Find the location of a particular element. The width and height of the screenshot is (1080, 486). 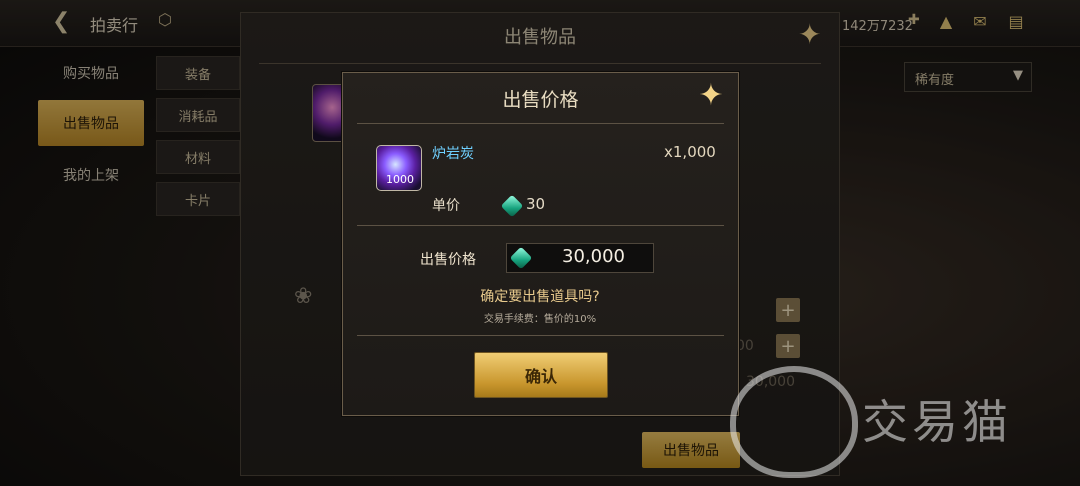

confirm-button: 确认 is located at coordinates (541, 375).